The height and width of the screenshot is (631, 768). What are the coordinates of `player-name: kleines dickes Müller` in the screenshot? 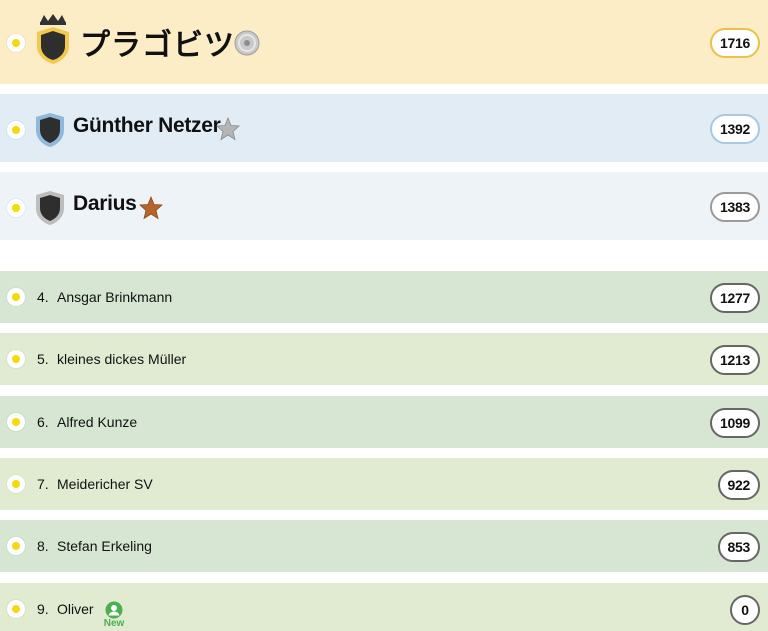 It's located at (121, 359).